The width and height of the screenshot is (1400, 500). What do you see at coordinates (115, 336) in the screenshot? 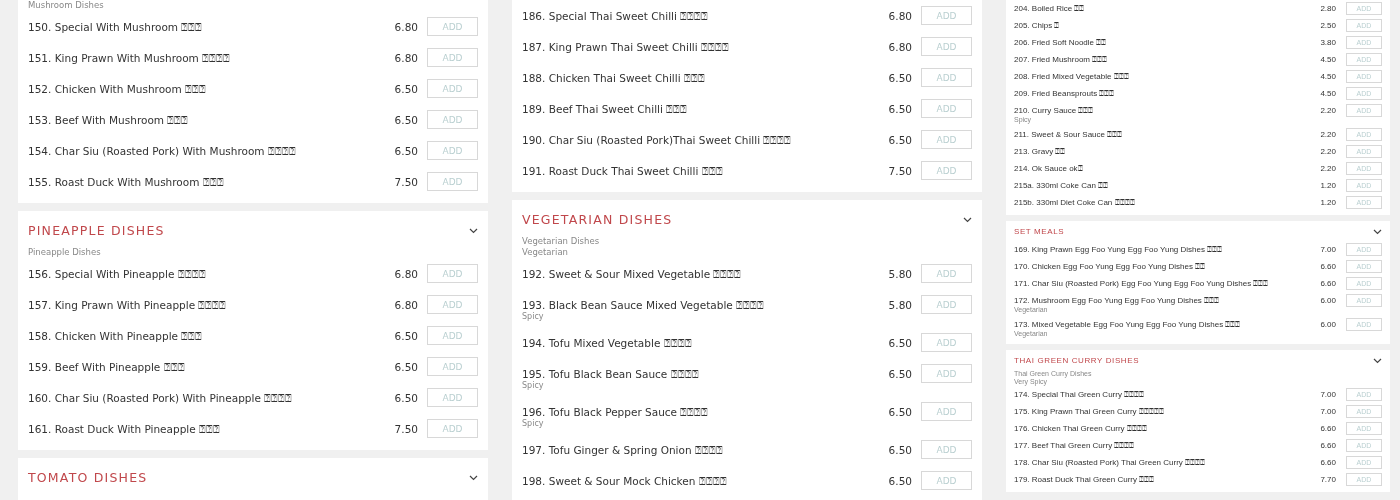
I see `dish-name: 158. Chicken With Pineapple ⍰⍰⍰` at bounding box center [115, 336].